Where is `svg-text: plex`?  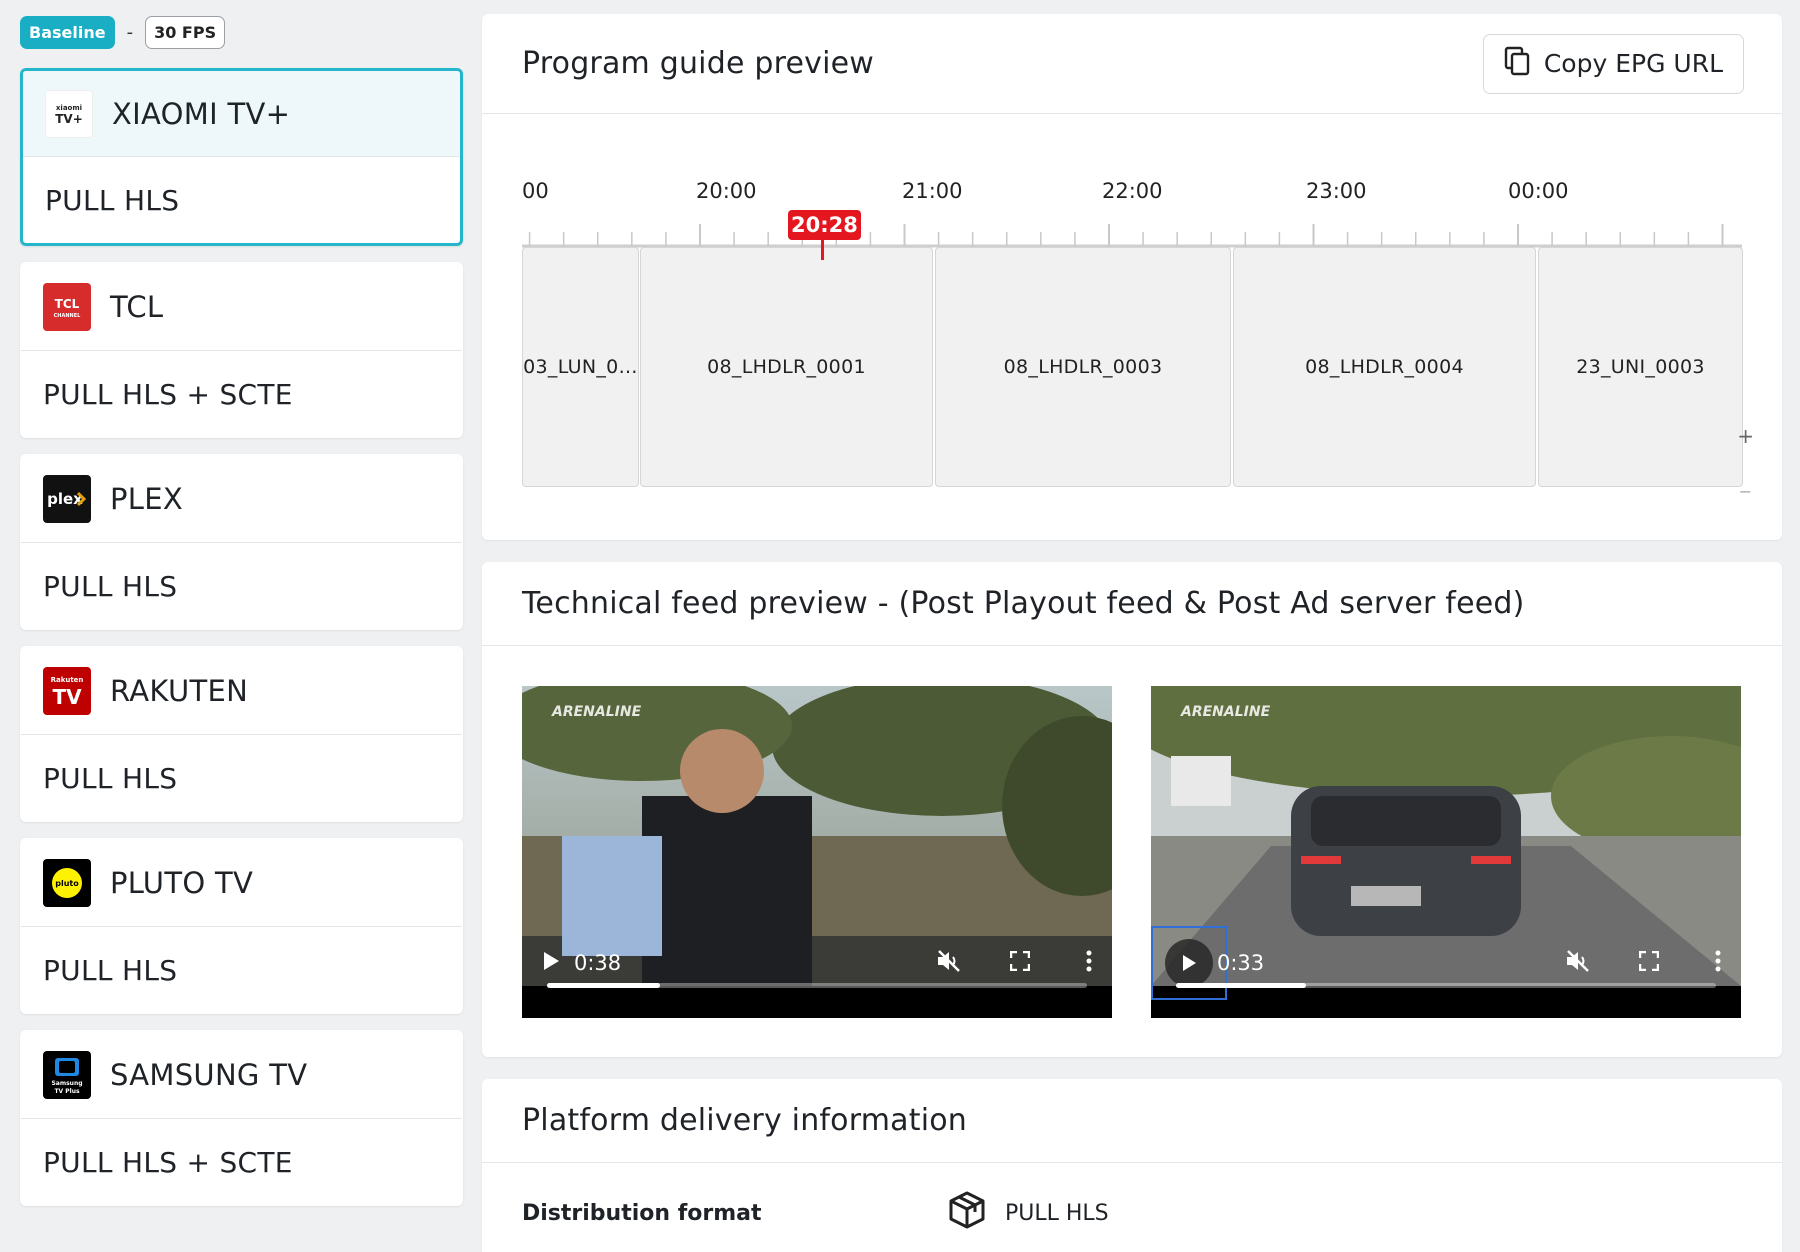 svg-text: plex is located at coordinates (65, 499).